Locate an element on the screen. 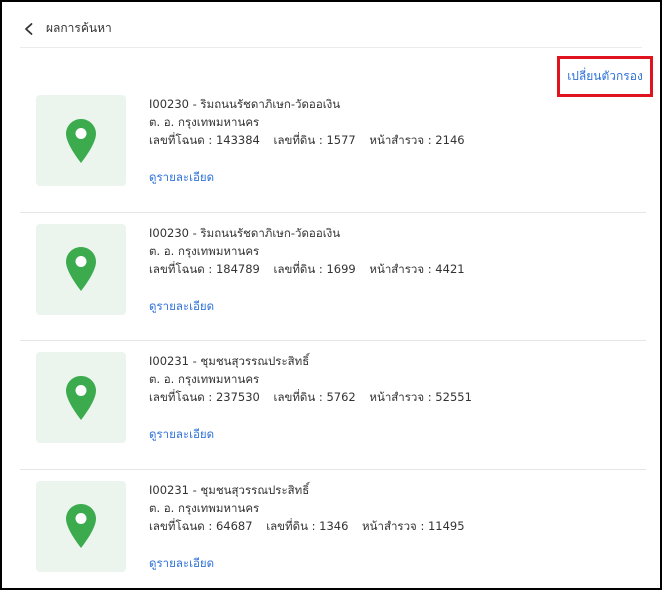 The height and width of the screenshot is (590, 662). land-number: เลขที่ดิน : 1699 is located at coordinates (314, 268).